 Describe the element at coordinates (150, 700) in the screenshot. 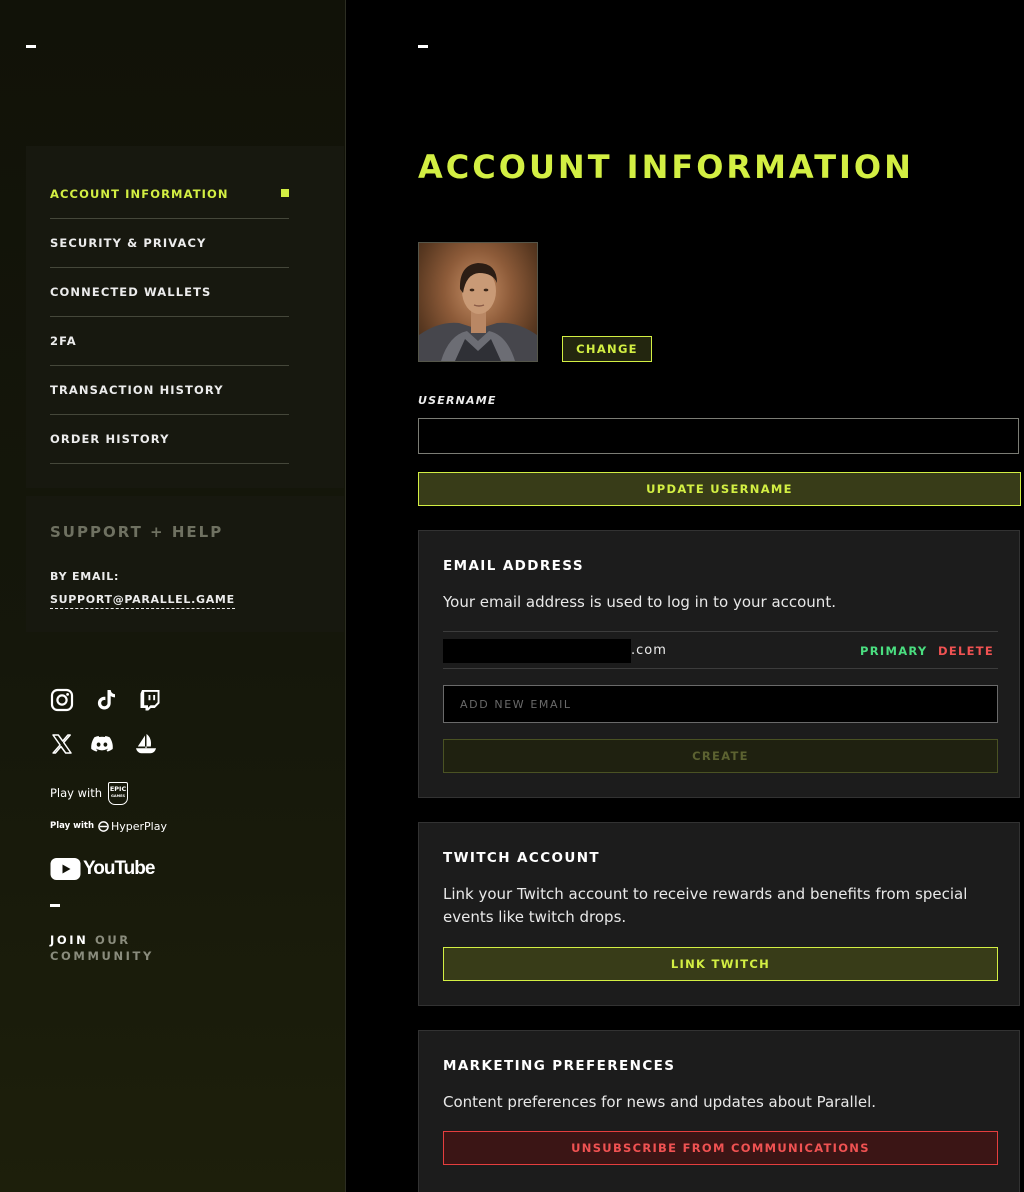

I see `twitch-icon` at that location.